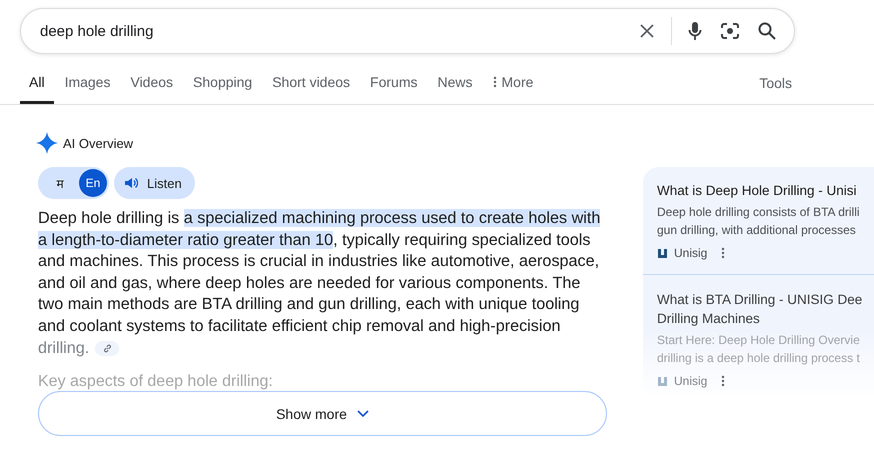 Image resolution: width=874 pixels, height=462 pixels. I want to click on language-option: En, so click(93, 183).